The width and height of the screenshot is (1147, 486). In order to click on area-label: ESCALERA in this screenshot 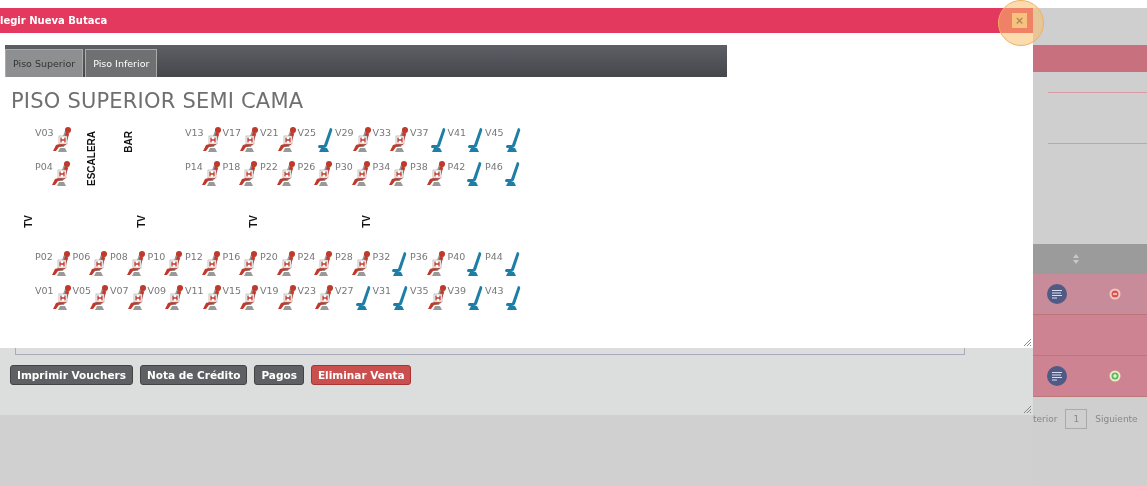, I will do `click(91, 158)`.